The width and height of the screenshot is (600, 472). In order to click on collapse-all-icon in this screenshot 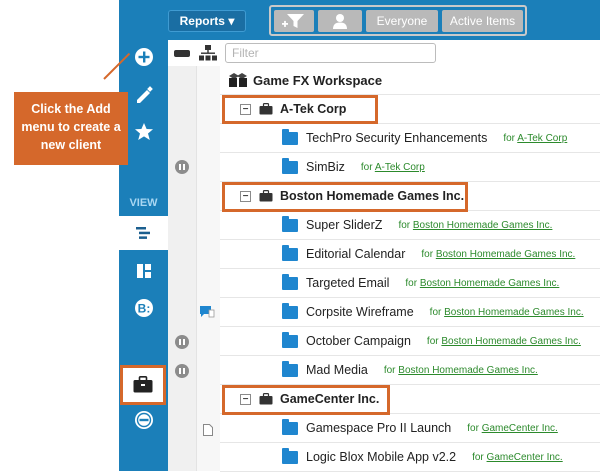, I will do `click(182, 54)`.